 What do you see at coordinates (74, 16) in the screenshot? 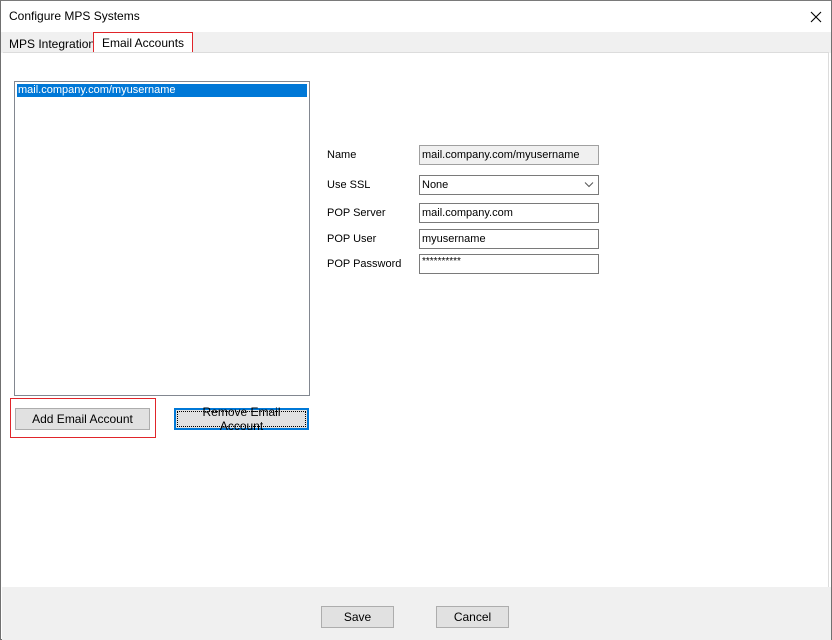
I see `window-title: Configure MPS Systems` at bounding box center [74, 16].